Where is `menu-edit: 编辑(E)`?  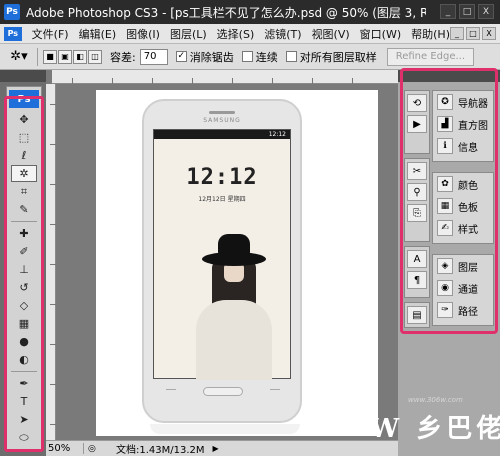
menu-edit: 编辑(E) is located at coordinates (98, 34).